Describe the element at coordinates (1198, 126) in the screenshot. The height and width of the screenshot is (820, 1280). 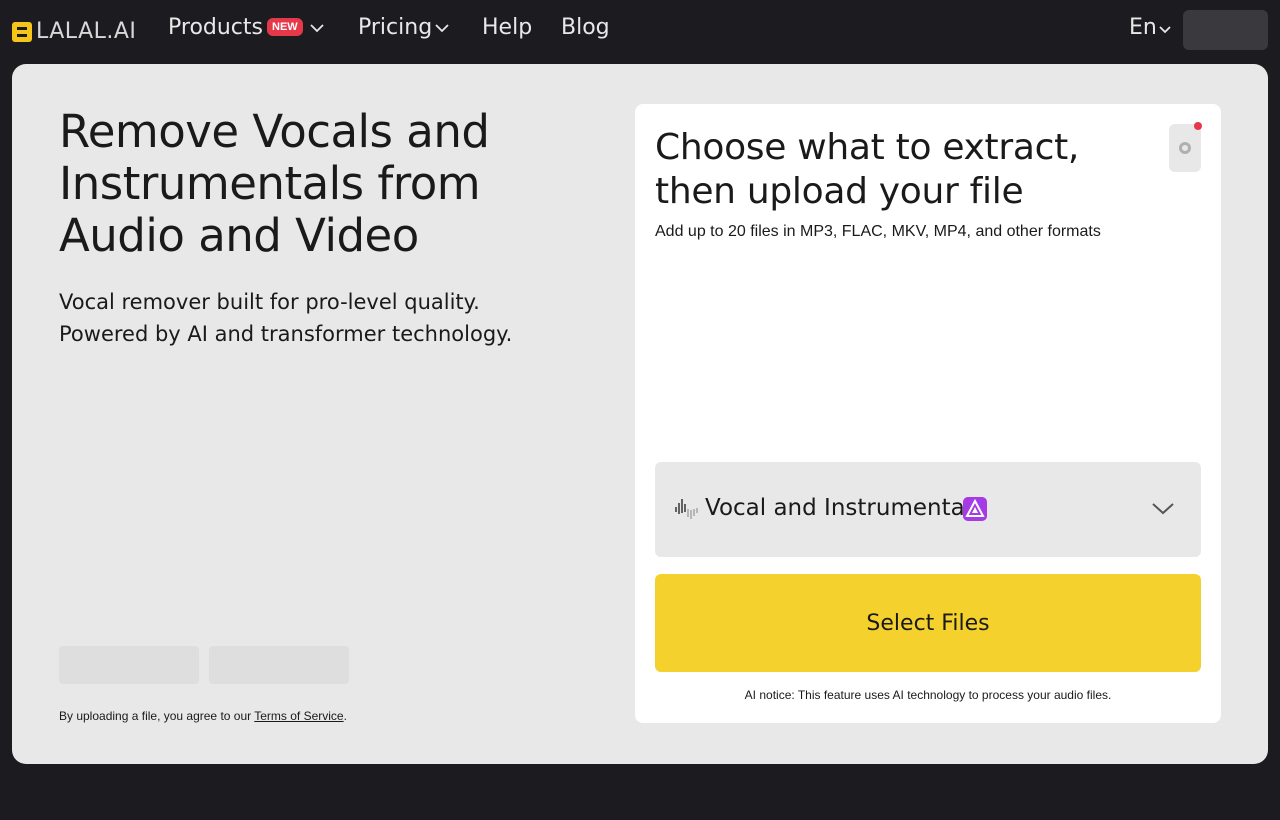
I see `notification-dot` at that location.